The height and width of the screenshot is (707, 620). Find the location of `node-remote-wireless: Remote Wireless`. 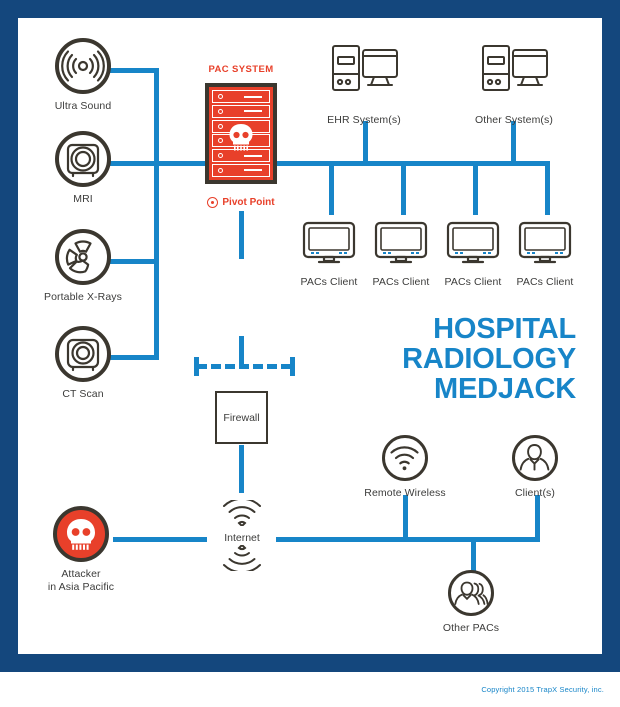

node-remote-wireless: Remote Wireless is located at coordinates (405, 467).